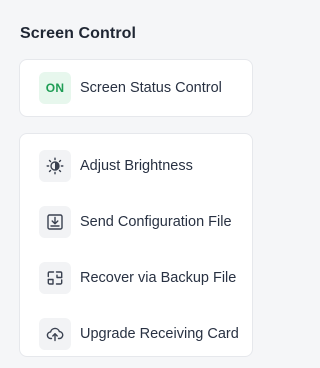 The image size is (320, 368). Describe the element at coordinates (78, 33) in the screenshot. I see `section-title: Screen Control` at that location.